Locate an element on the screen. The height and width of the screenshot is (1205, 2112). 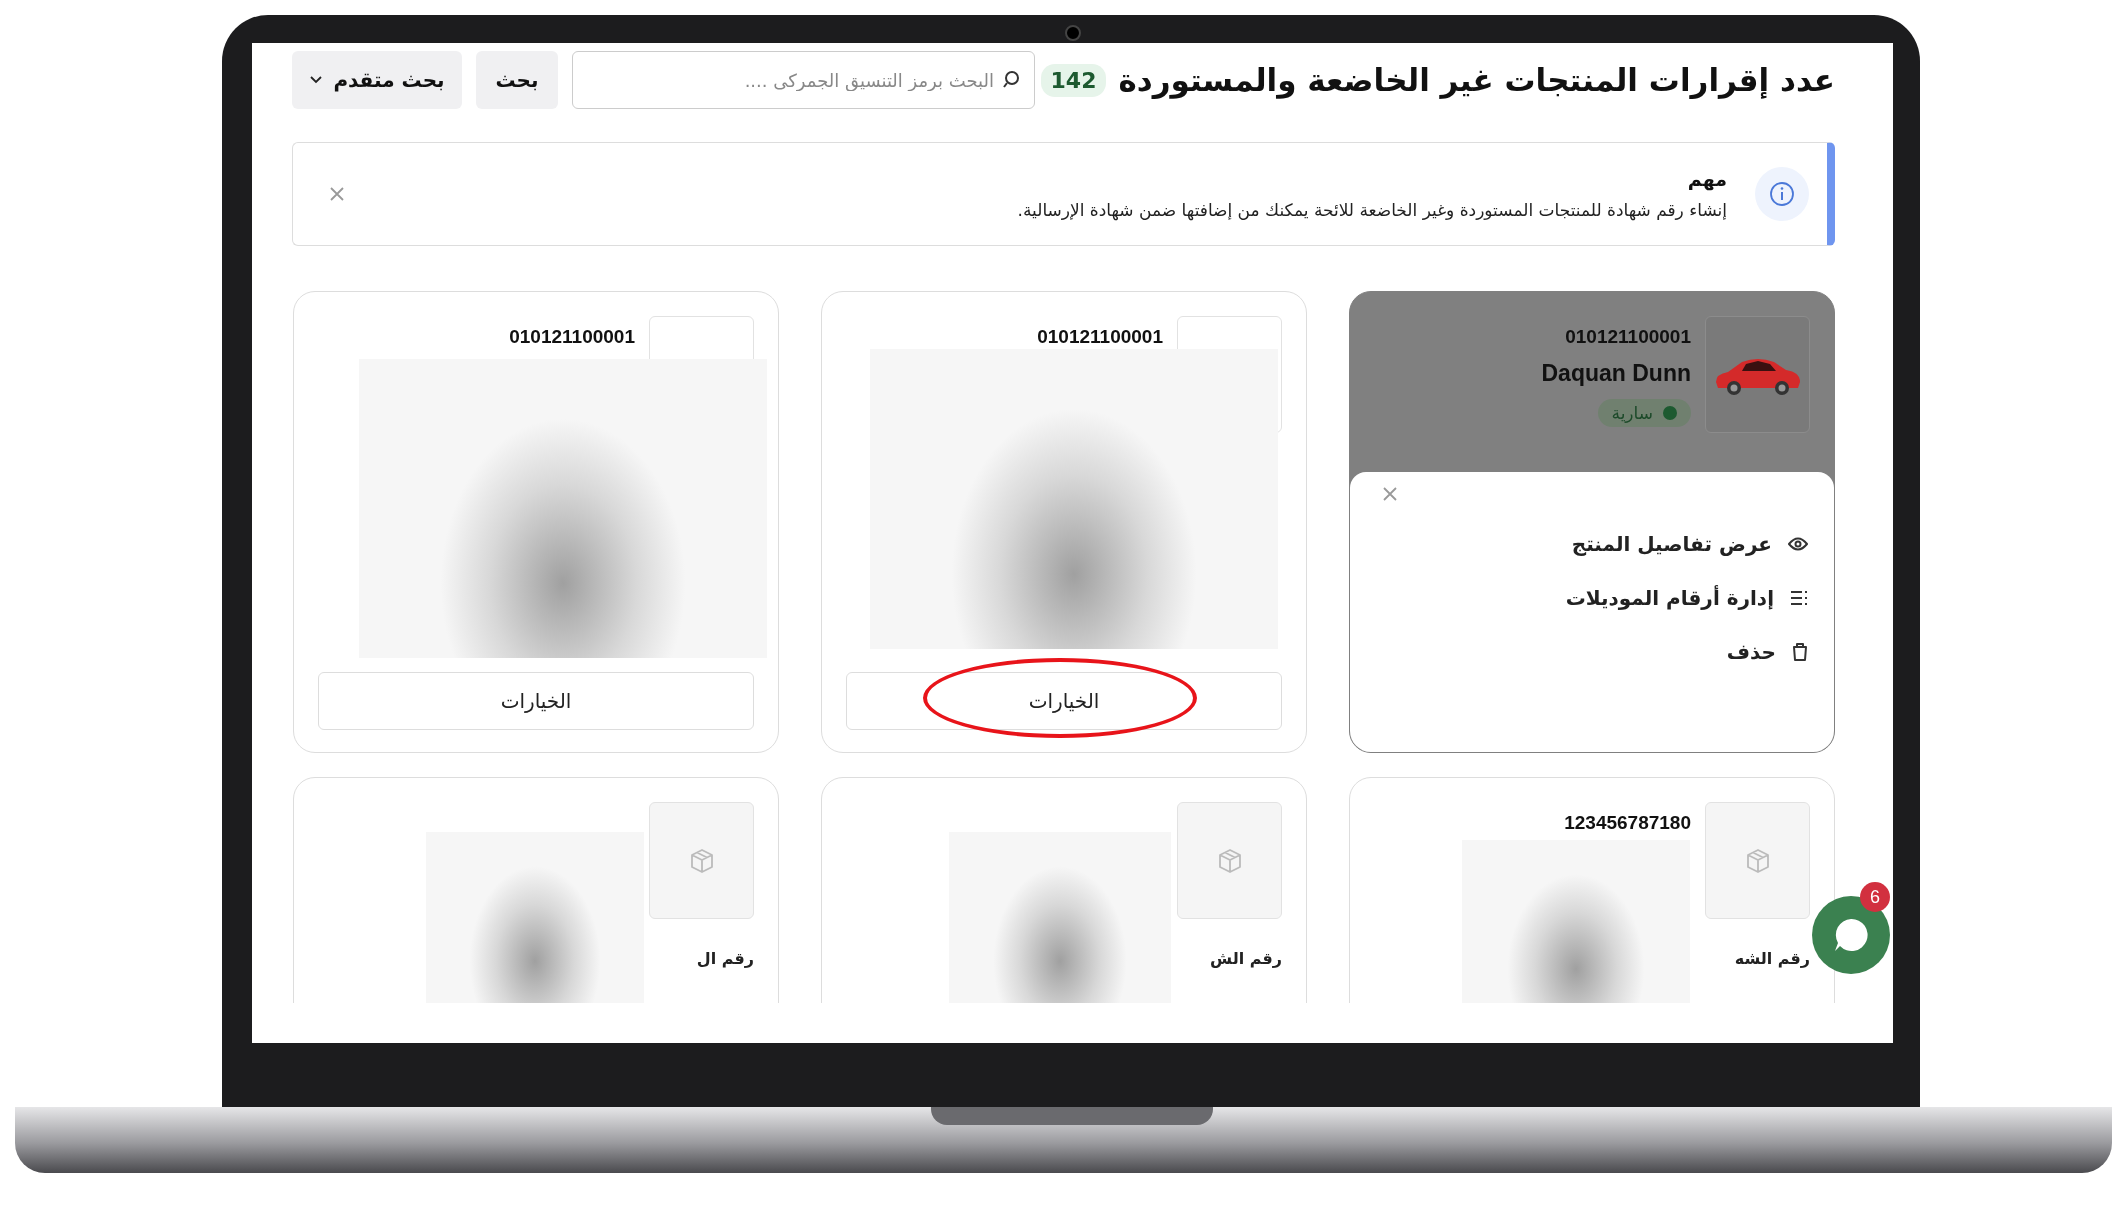
notice-message: إنشاء رقم شهادة للمنتجات المستوردة وغير الخاضعة للائحة يمكنك من إضافتها ضمن شهادة الإرسالية. is located at coordinates (1371, 210).